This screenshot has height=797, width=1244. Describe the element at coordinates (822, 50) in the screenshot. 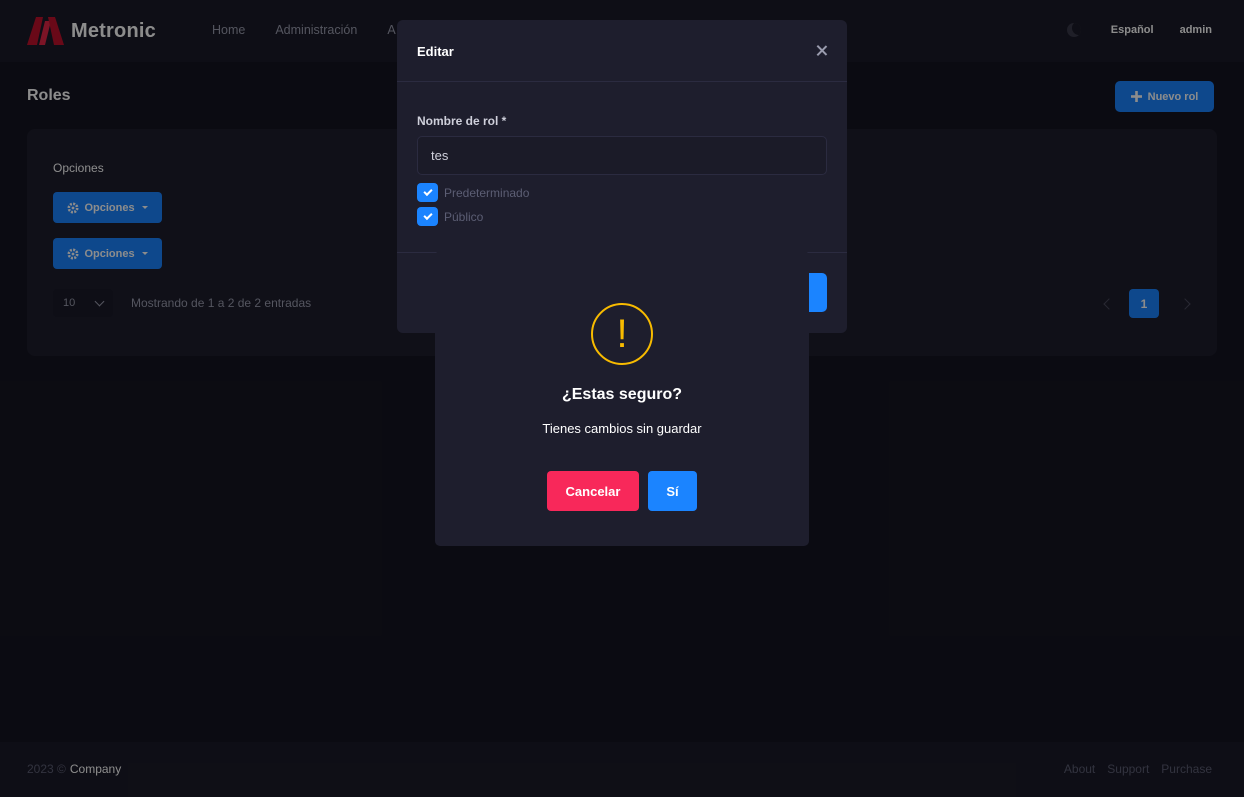

I see `close-icon` at that location.